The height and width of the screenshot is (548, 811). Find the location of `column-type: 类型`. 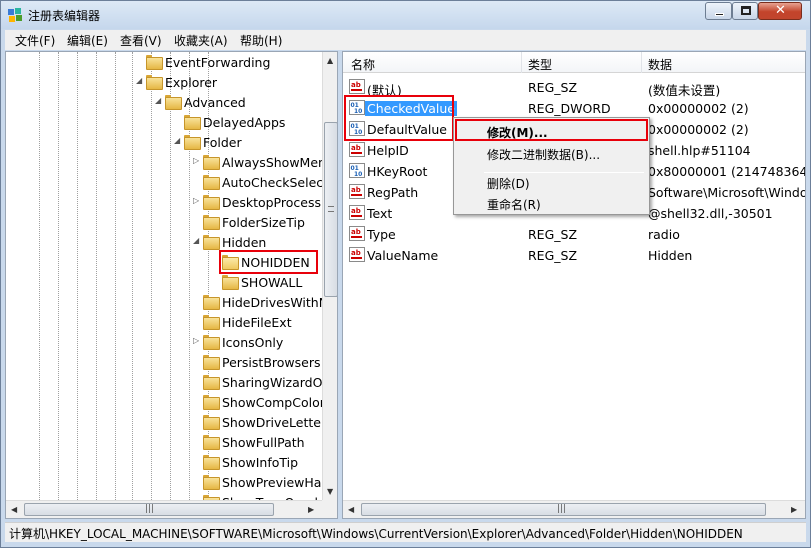

column-type: 类型 is located at coordinates (540, 64).